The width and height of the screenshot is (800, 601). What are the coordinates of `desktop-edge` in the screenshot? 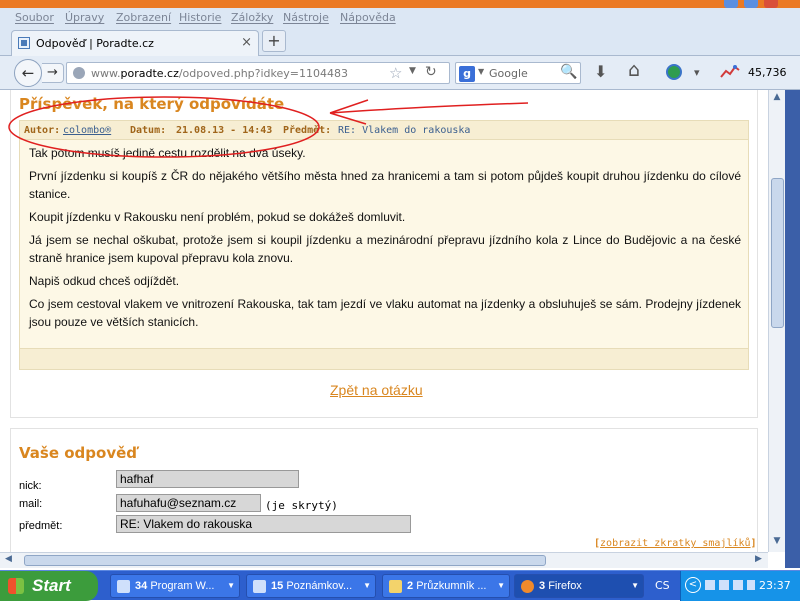 It's located at (792, 329).